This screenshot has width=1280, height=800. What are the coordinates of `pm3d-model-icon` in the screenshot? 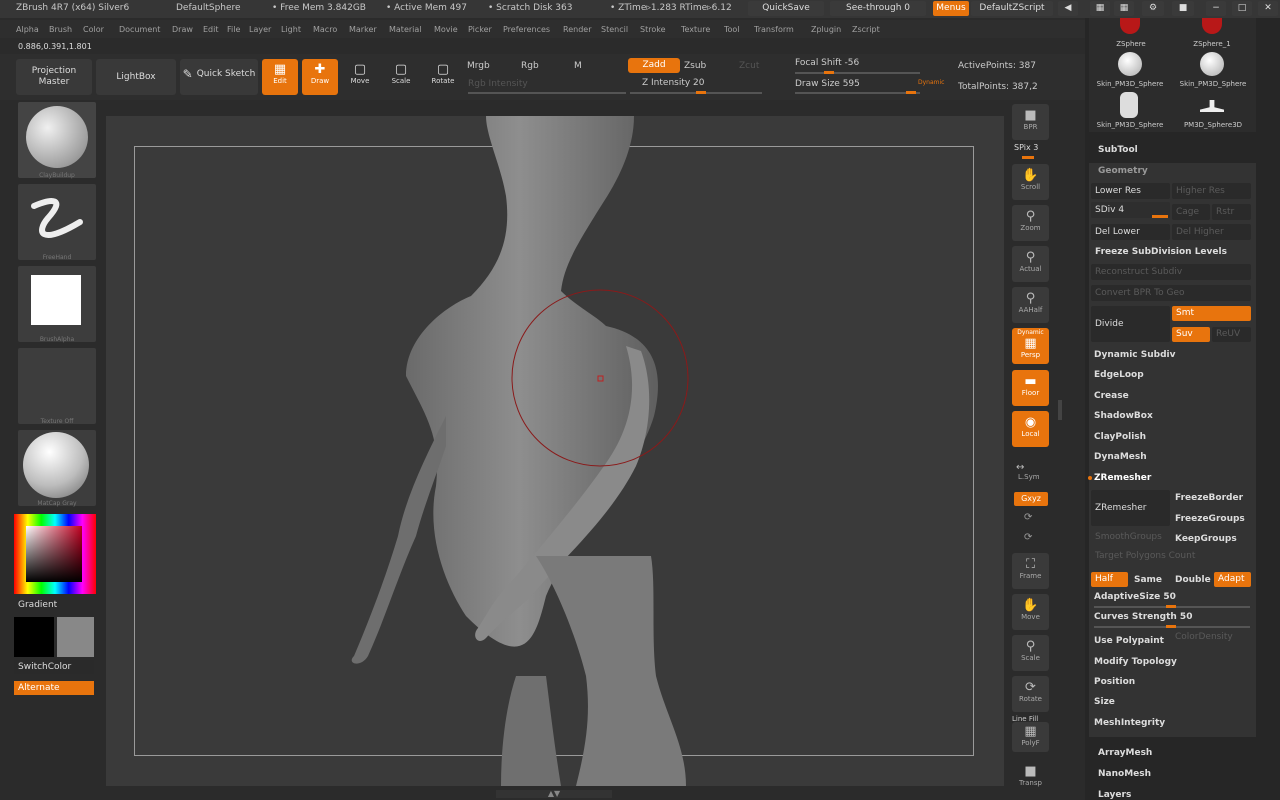 It's located at (1212, 106).